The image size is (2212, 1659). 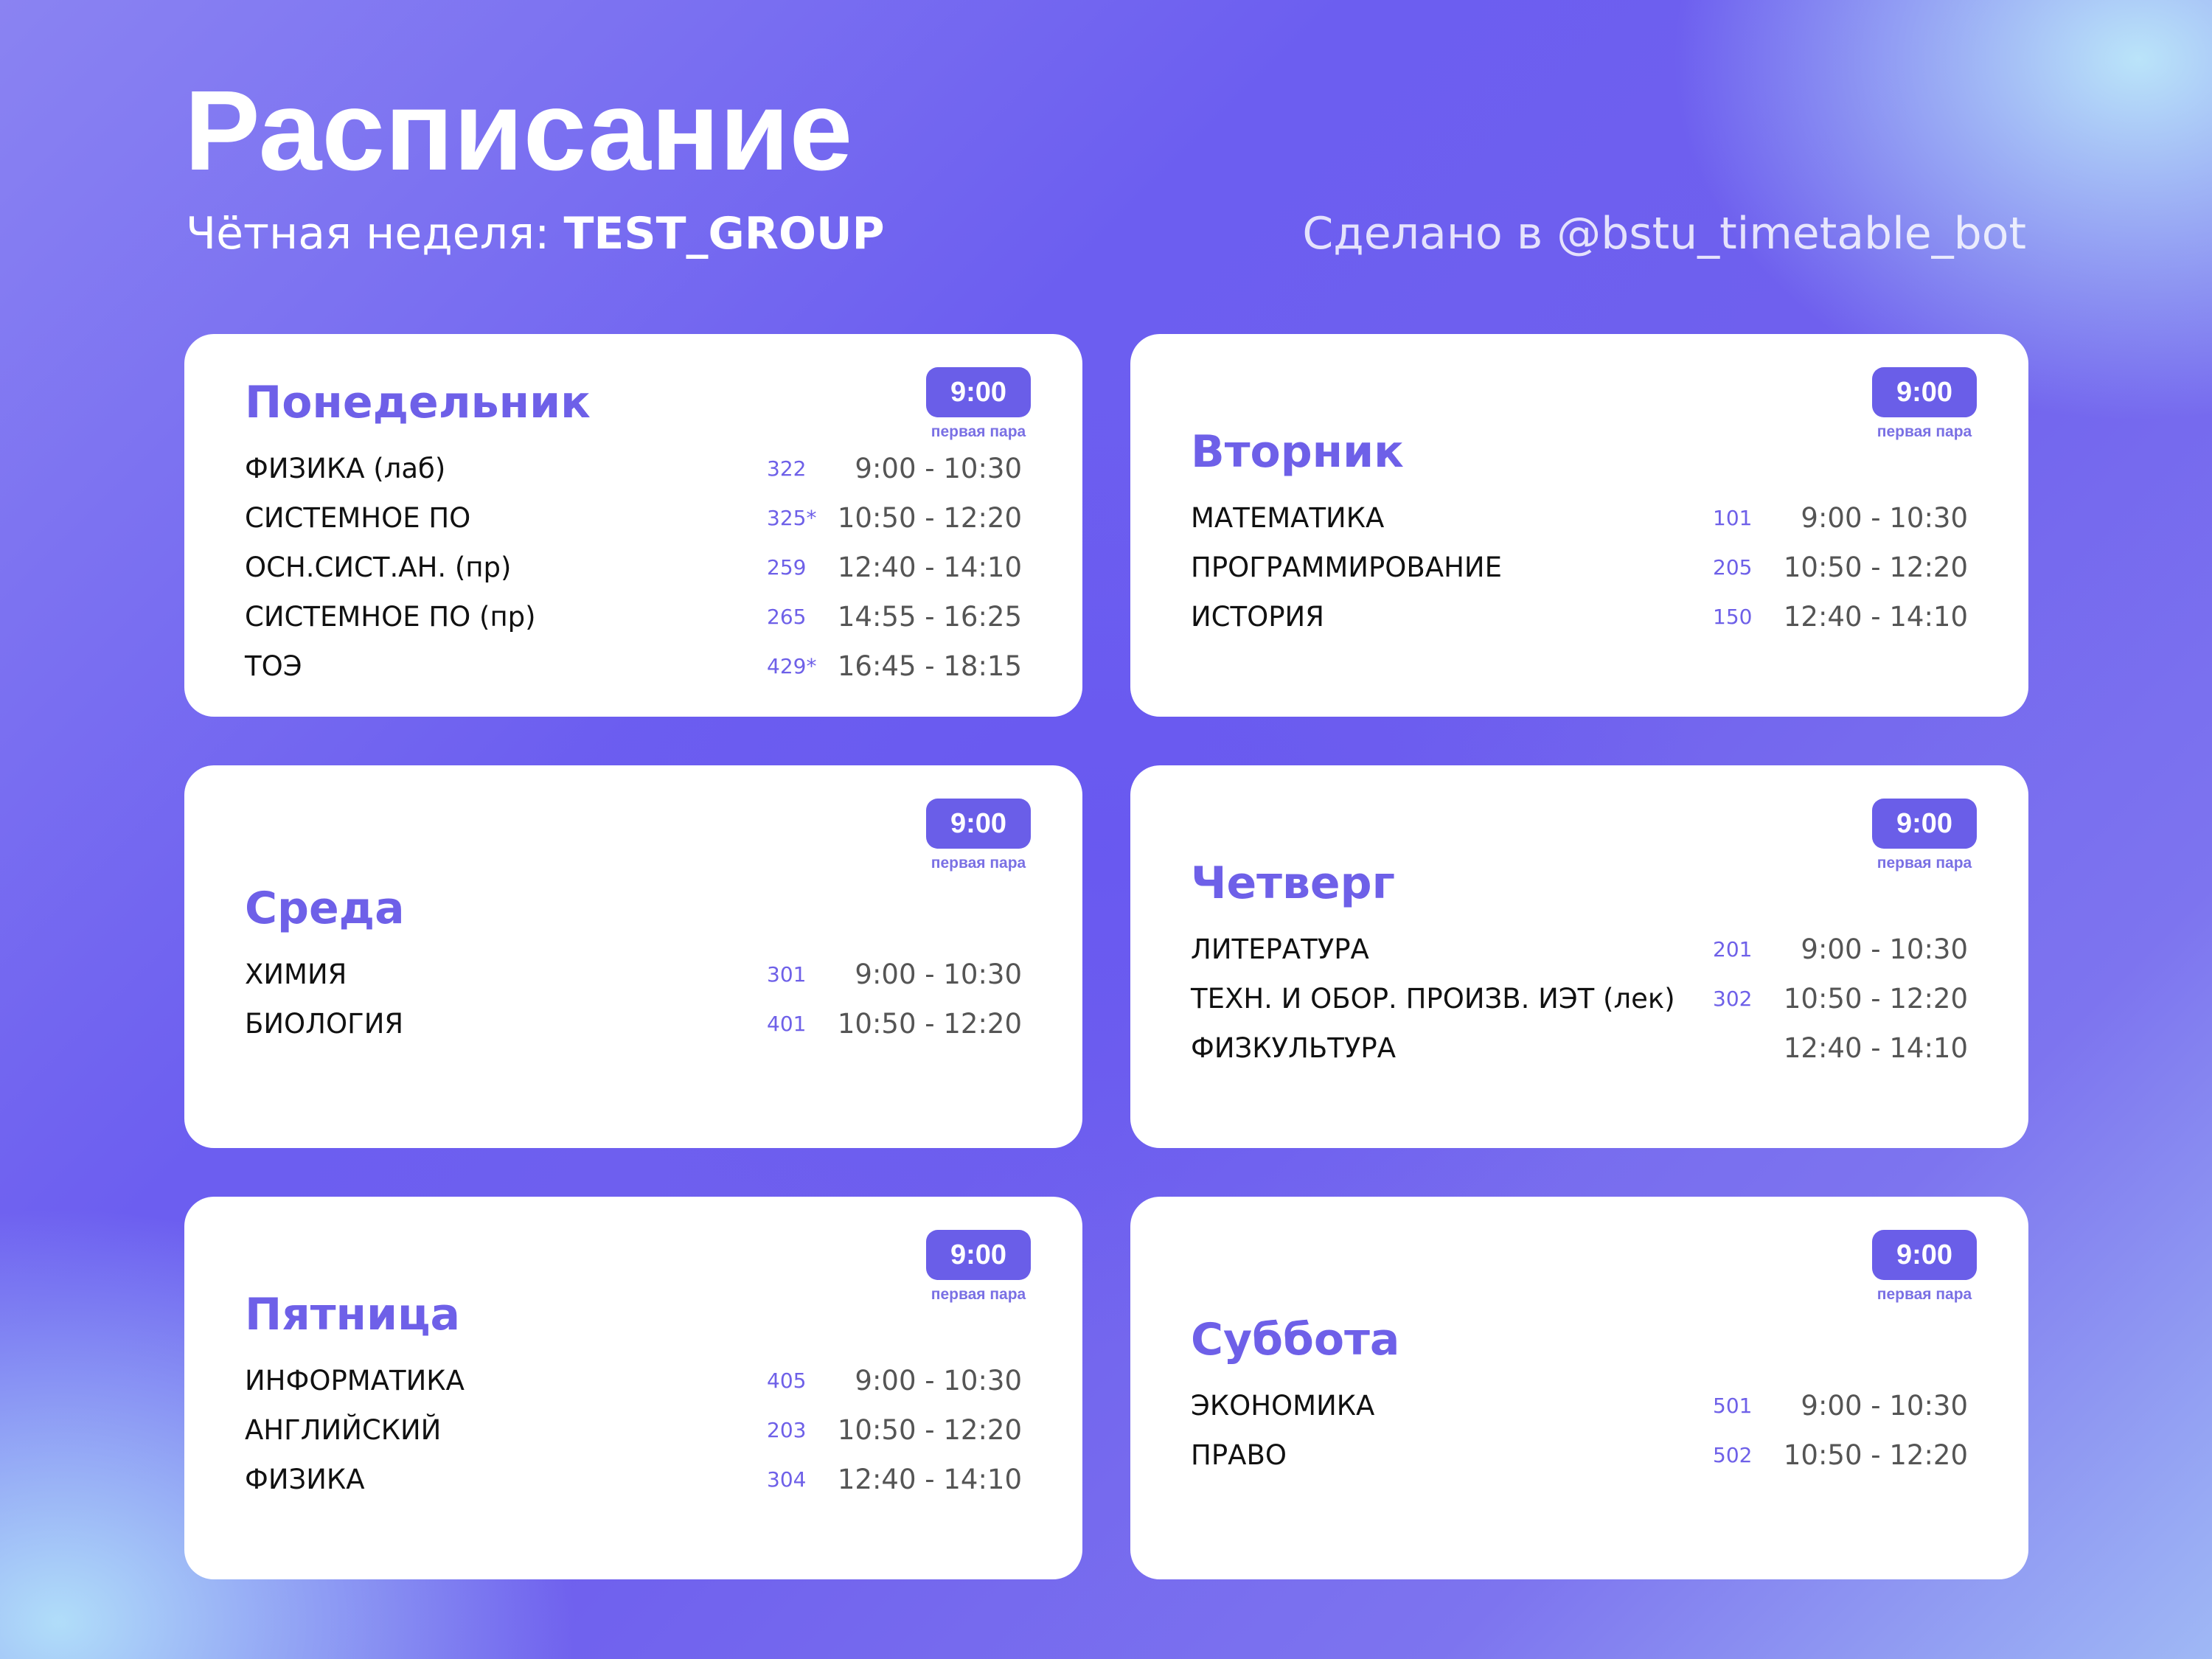 What do you see at coordinates (1346, 567) in the screenshot?
I see `lesson-subject: ПРОГРАММИРОВАНИЕ` at bounding box center [1346, 567].